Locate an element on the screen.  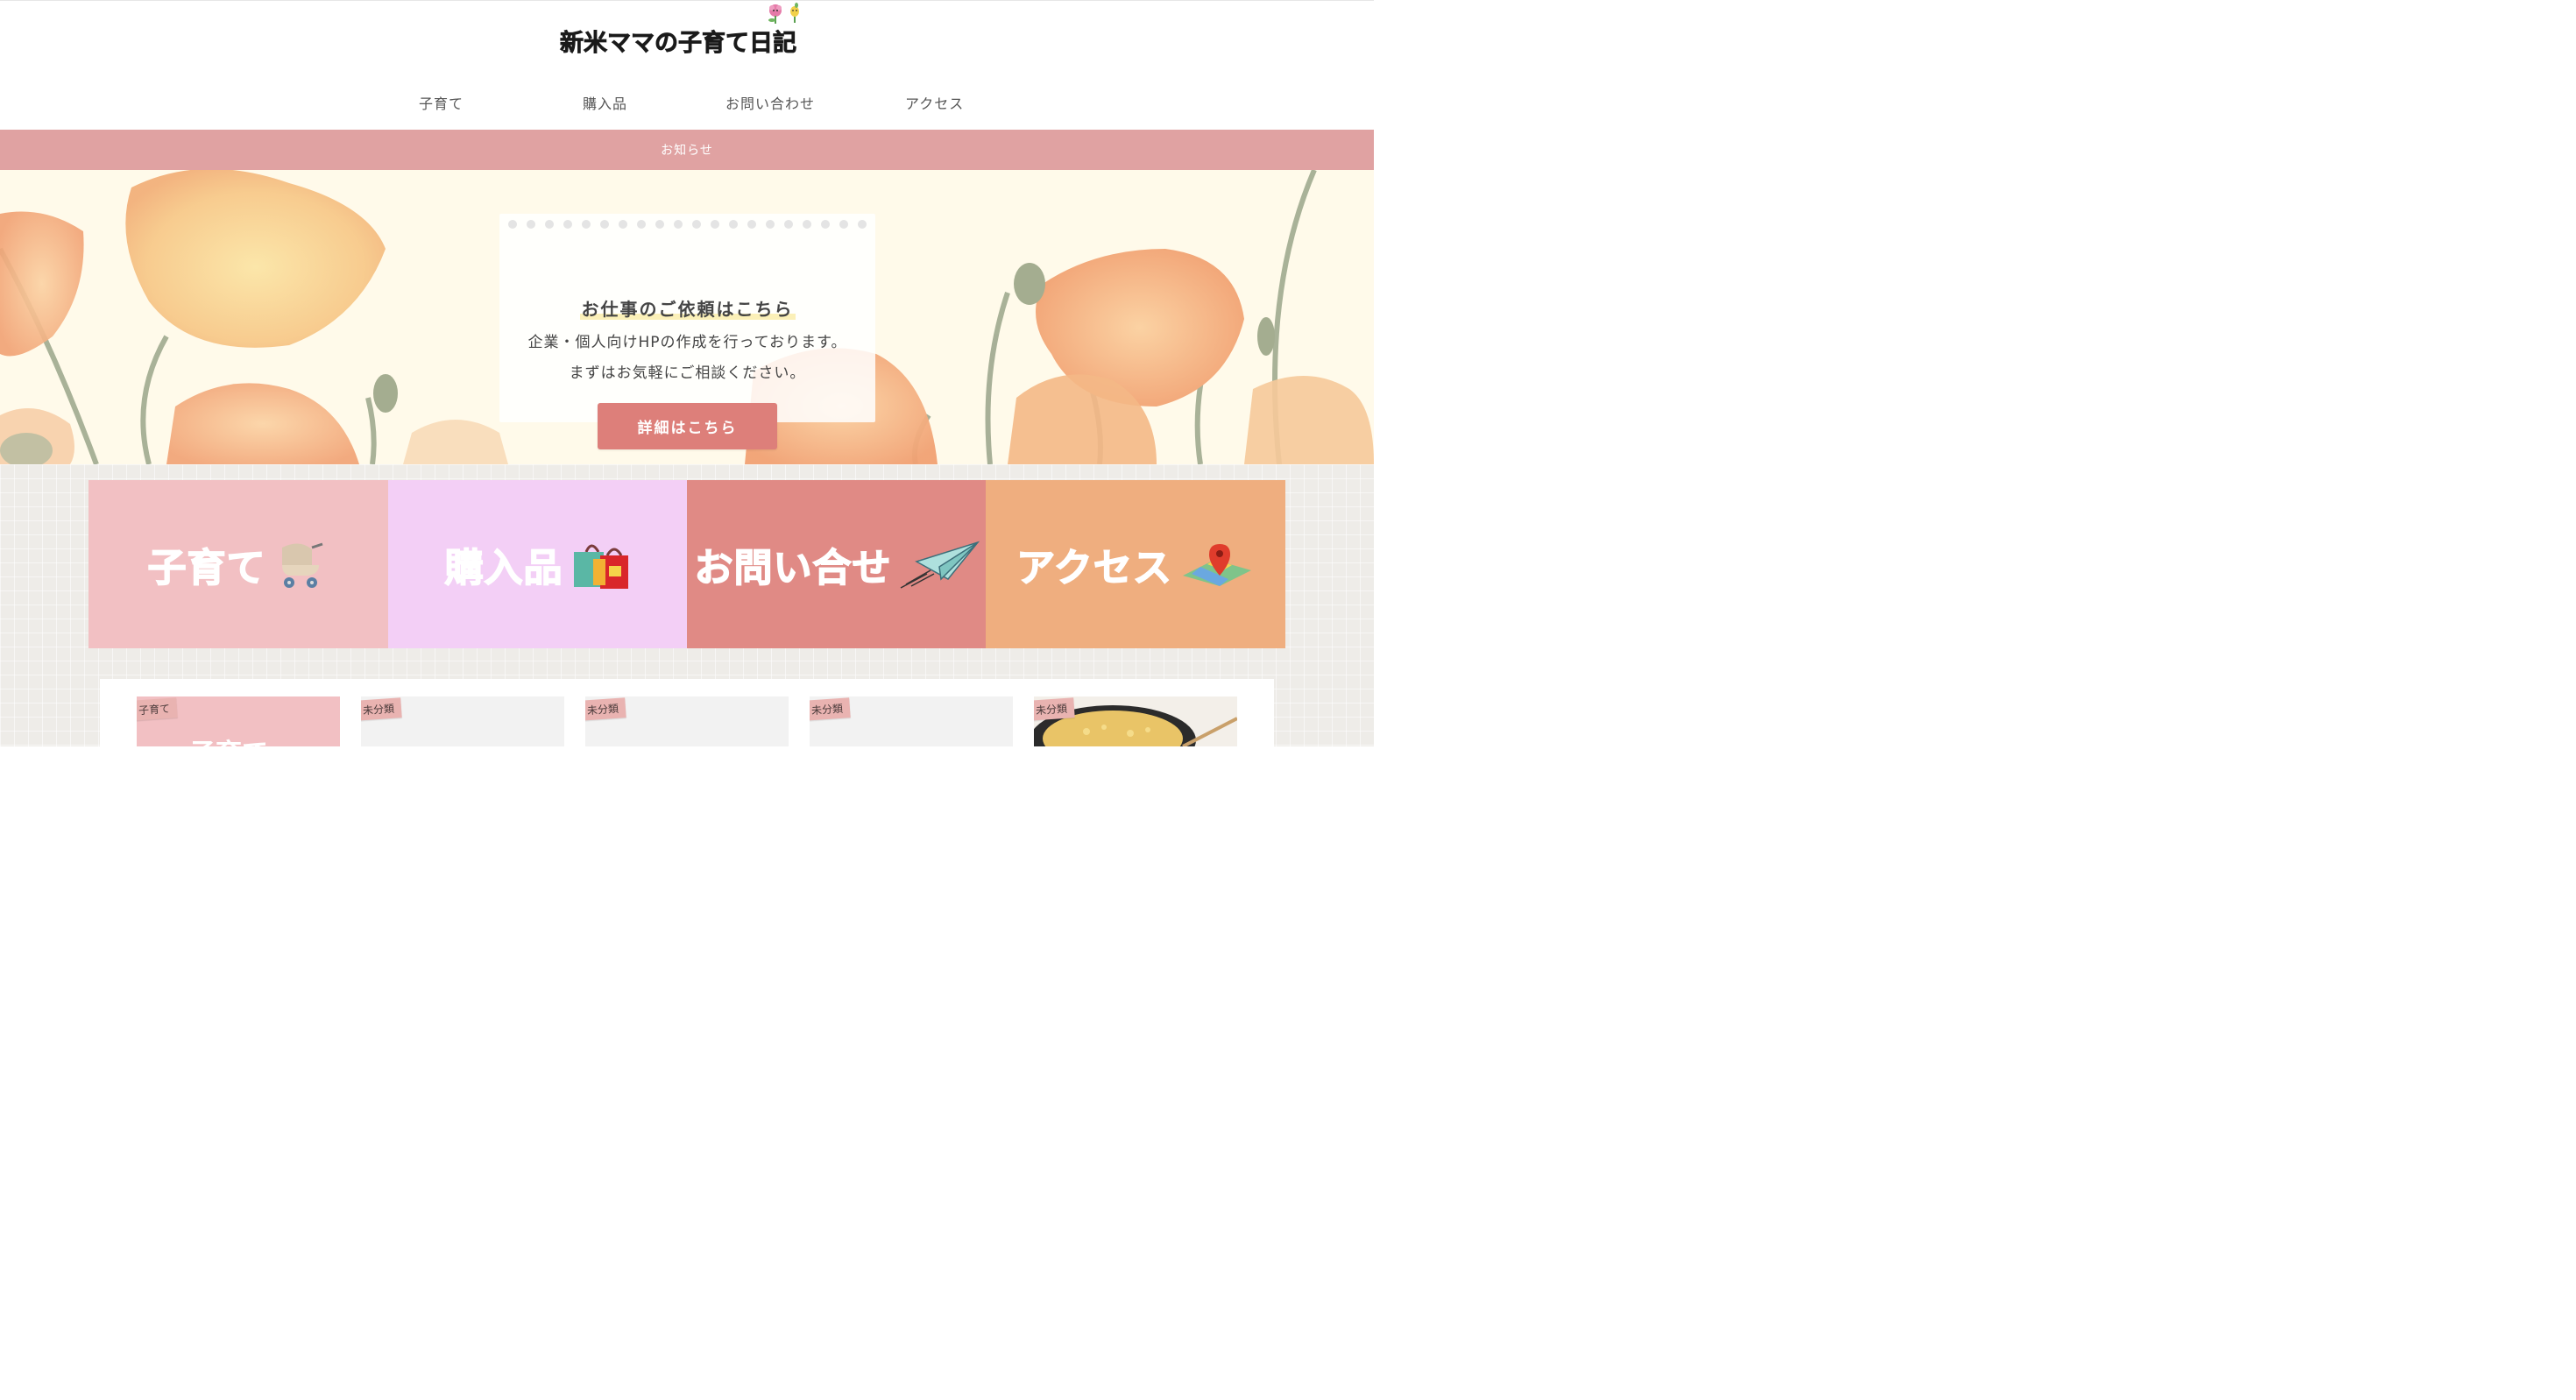
nav-item-purchases: 購入品 is located at coordinates (605, 102).